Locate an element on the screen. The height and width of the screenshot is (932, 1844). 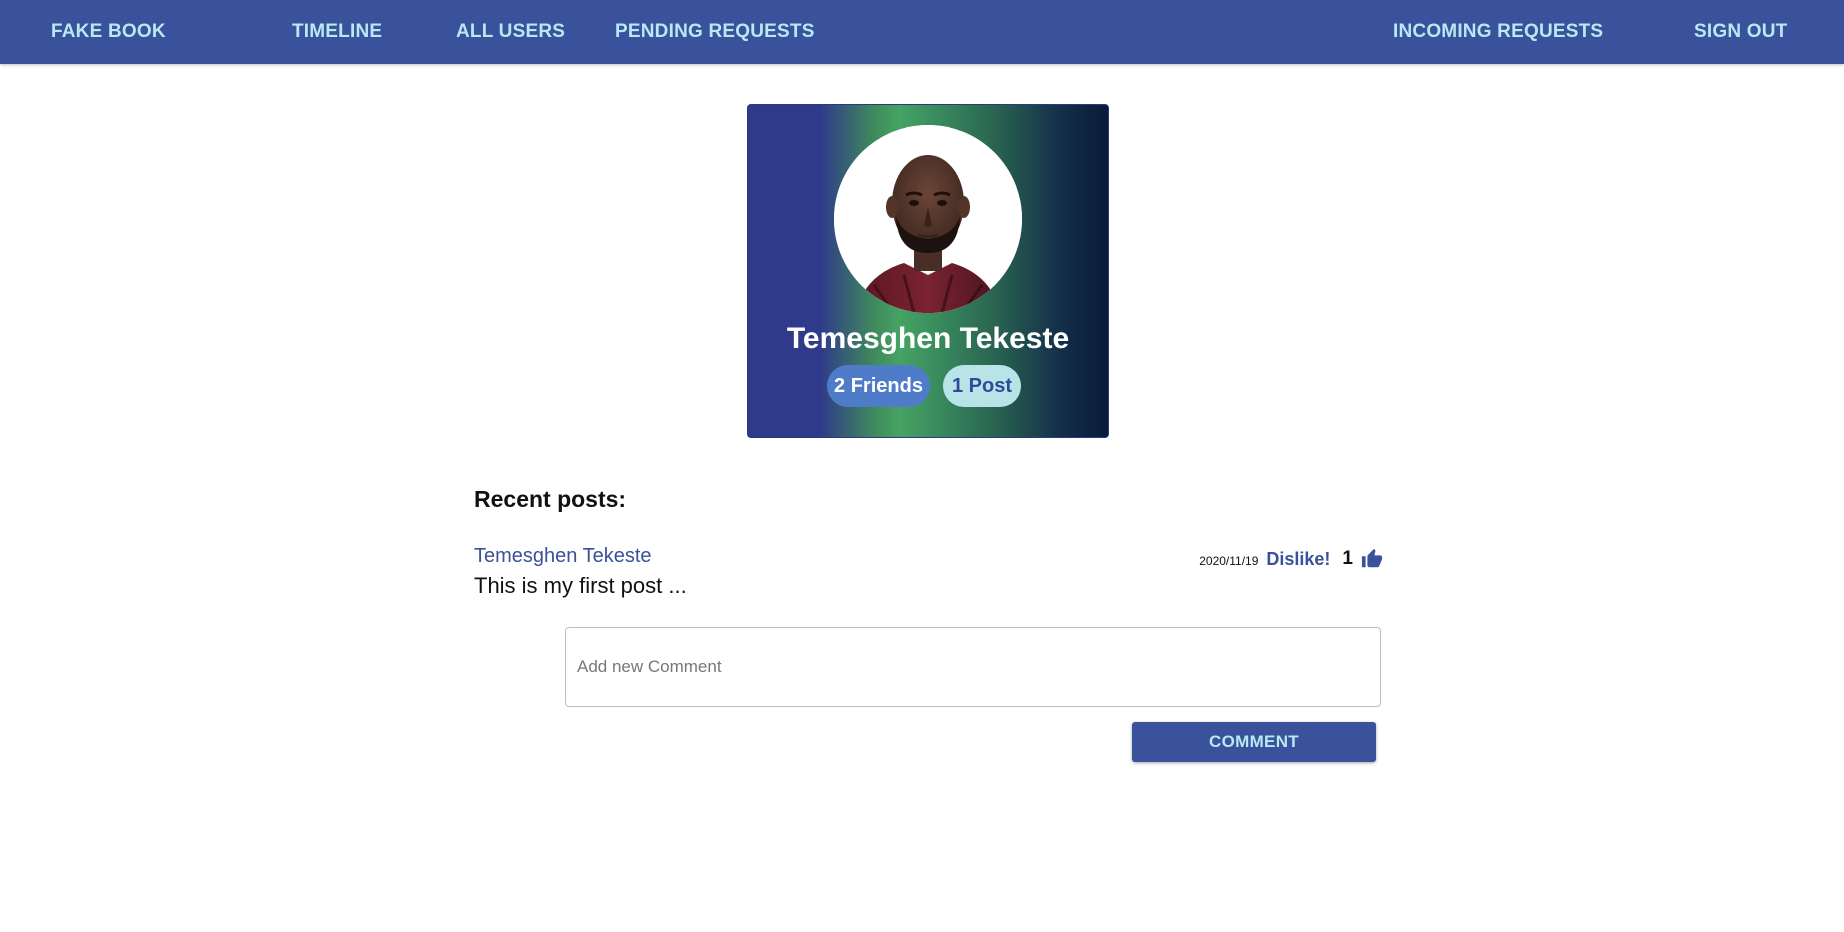
thumbs-up-icon is located at coordinates (1372, 559).